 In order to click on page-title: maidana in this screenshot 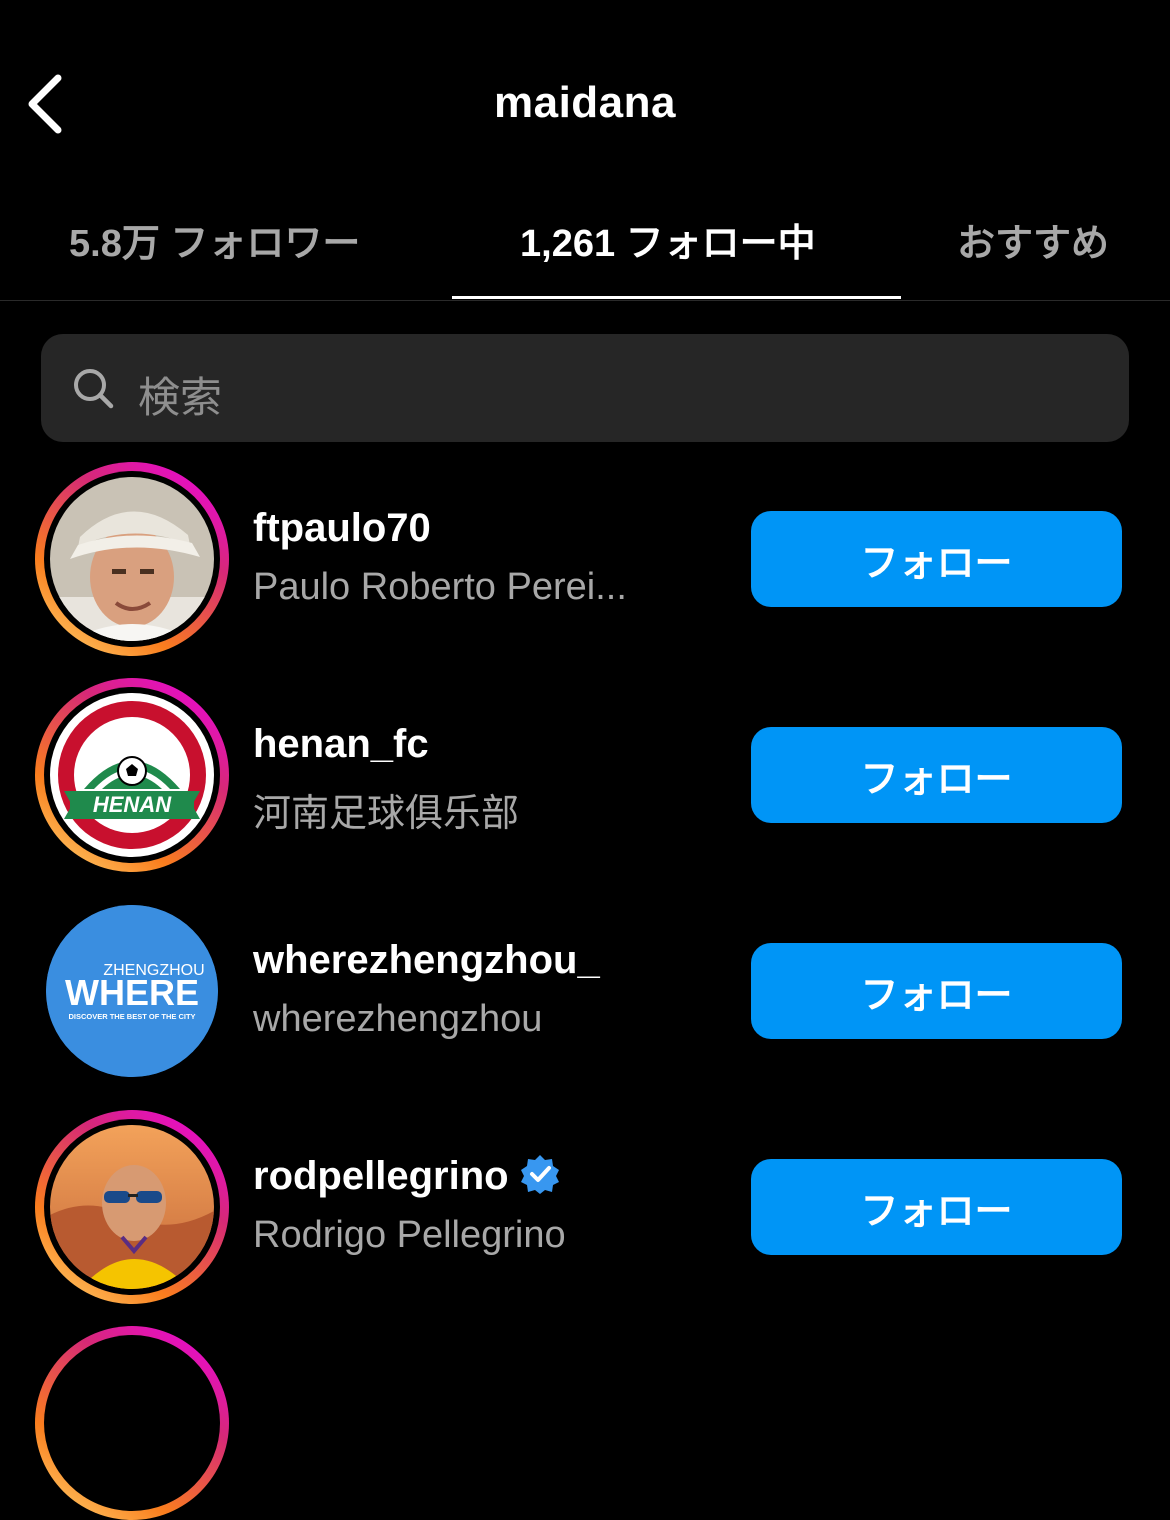, I will do `click(584, 102)`.